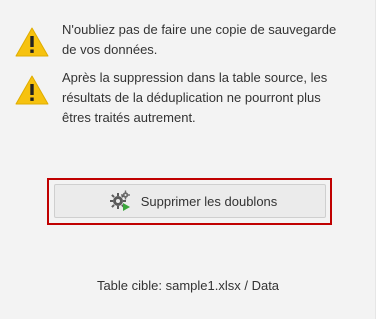  What do you see at coordinates (119, 200) in the screenshot?
I see `gears-run-icon` at bounding box center [119, 200].